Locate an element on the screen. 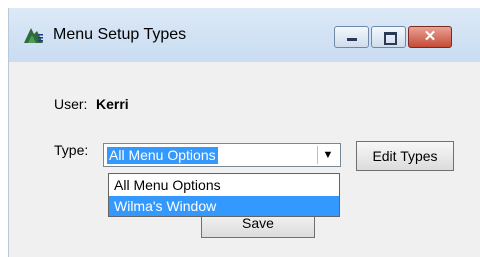 The height and width of the screenshot is (257, 480). type-label: Type: is located at coordinates (71, 150).